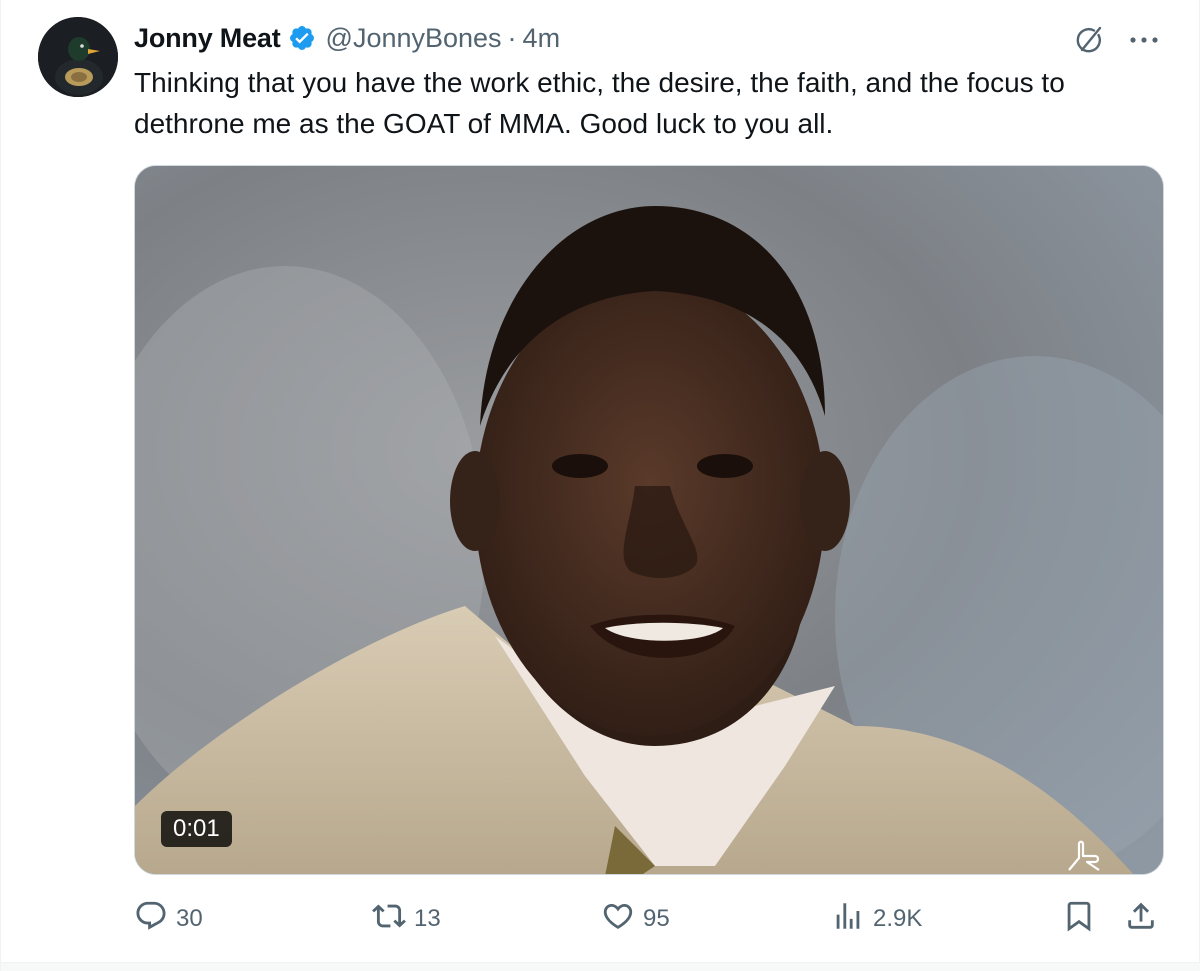  Describe the element at coordinates (207, 38) in the screenshot. I see `display-name: Jonny Meat` at that location.